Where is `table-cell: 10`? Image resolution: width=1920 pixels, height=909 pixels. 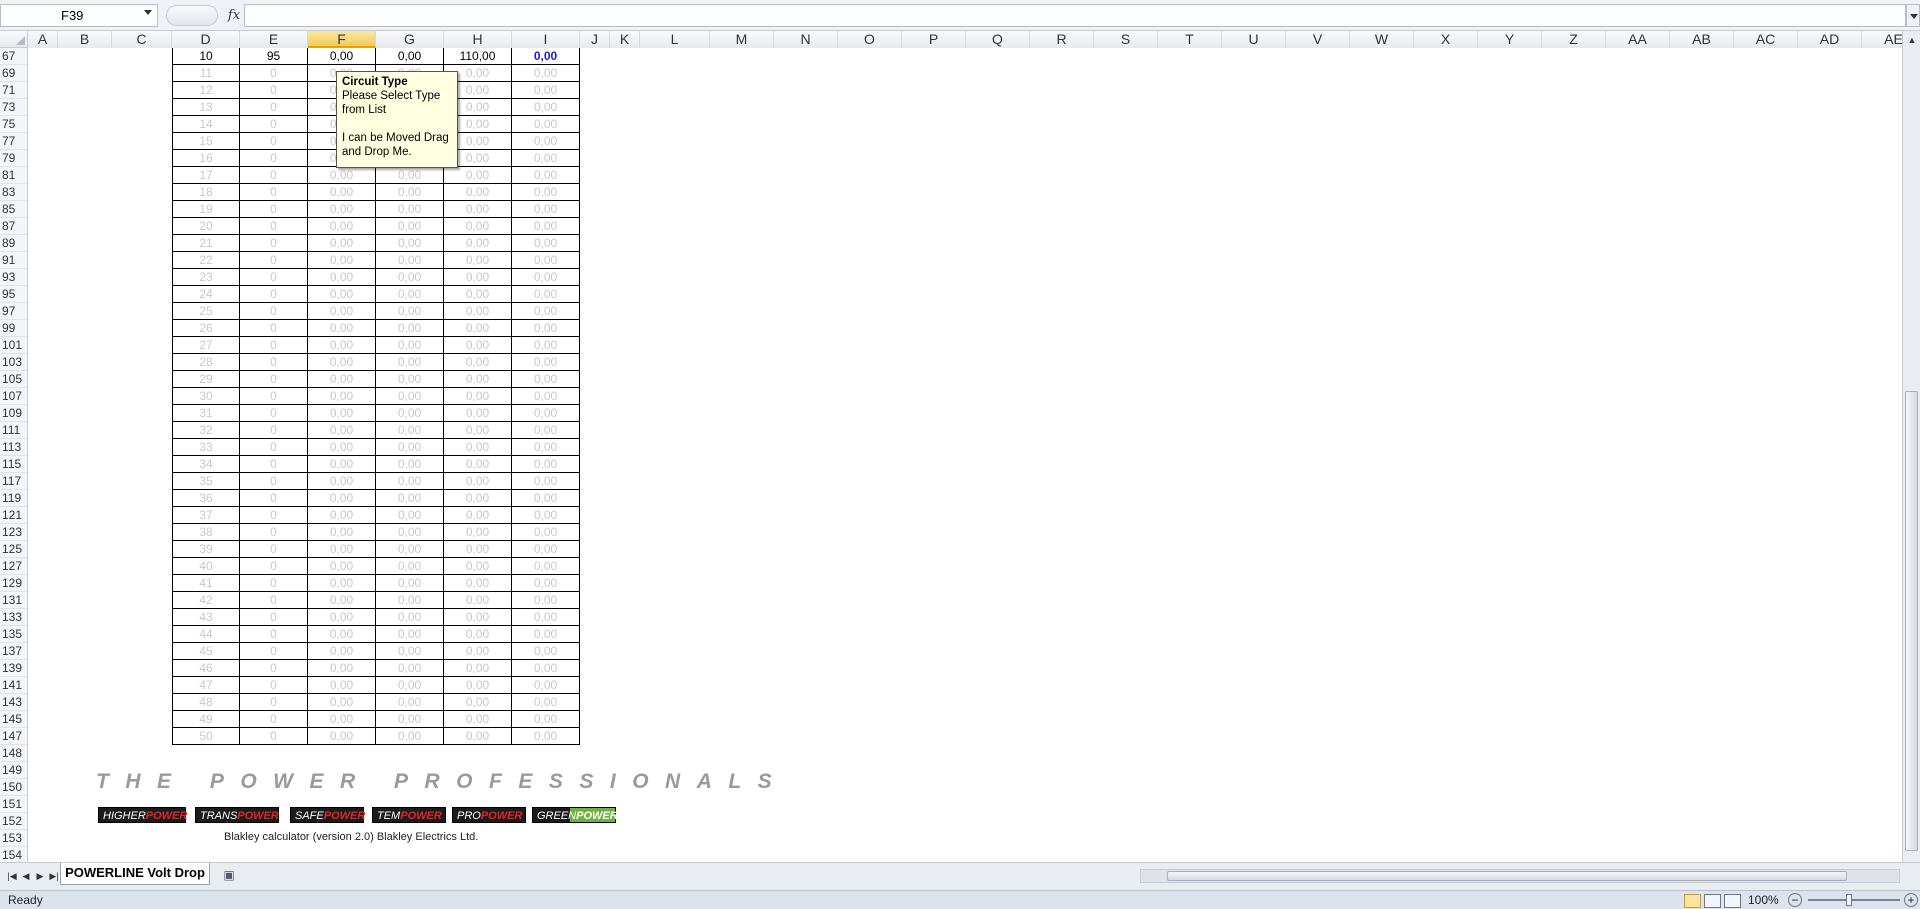
table-cell: 10 is located at coordinates (206, 56).